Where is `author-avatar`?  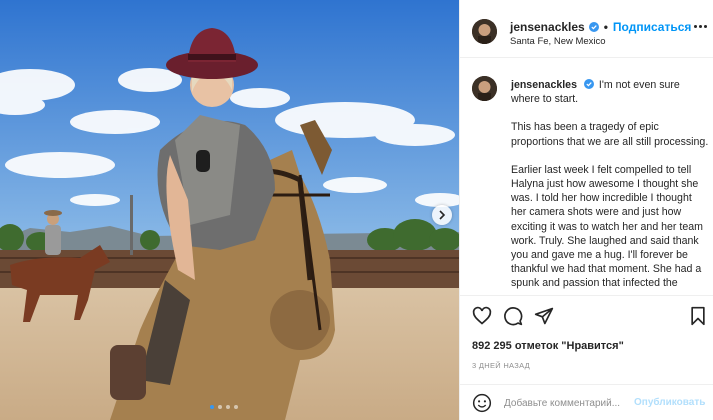
author-avatar is located at coordinates (484, 31).